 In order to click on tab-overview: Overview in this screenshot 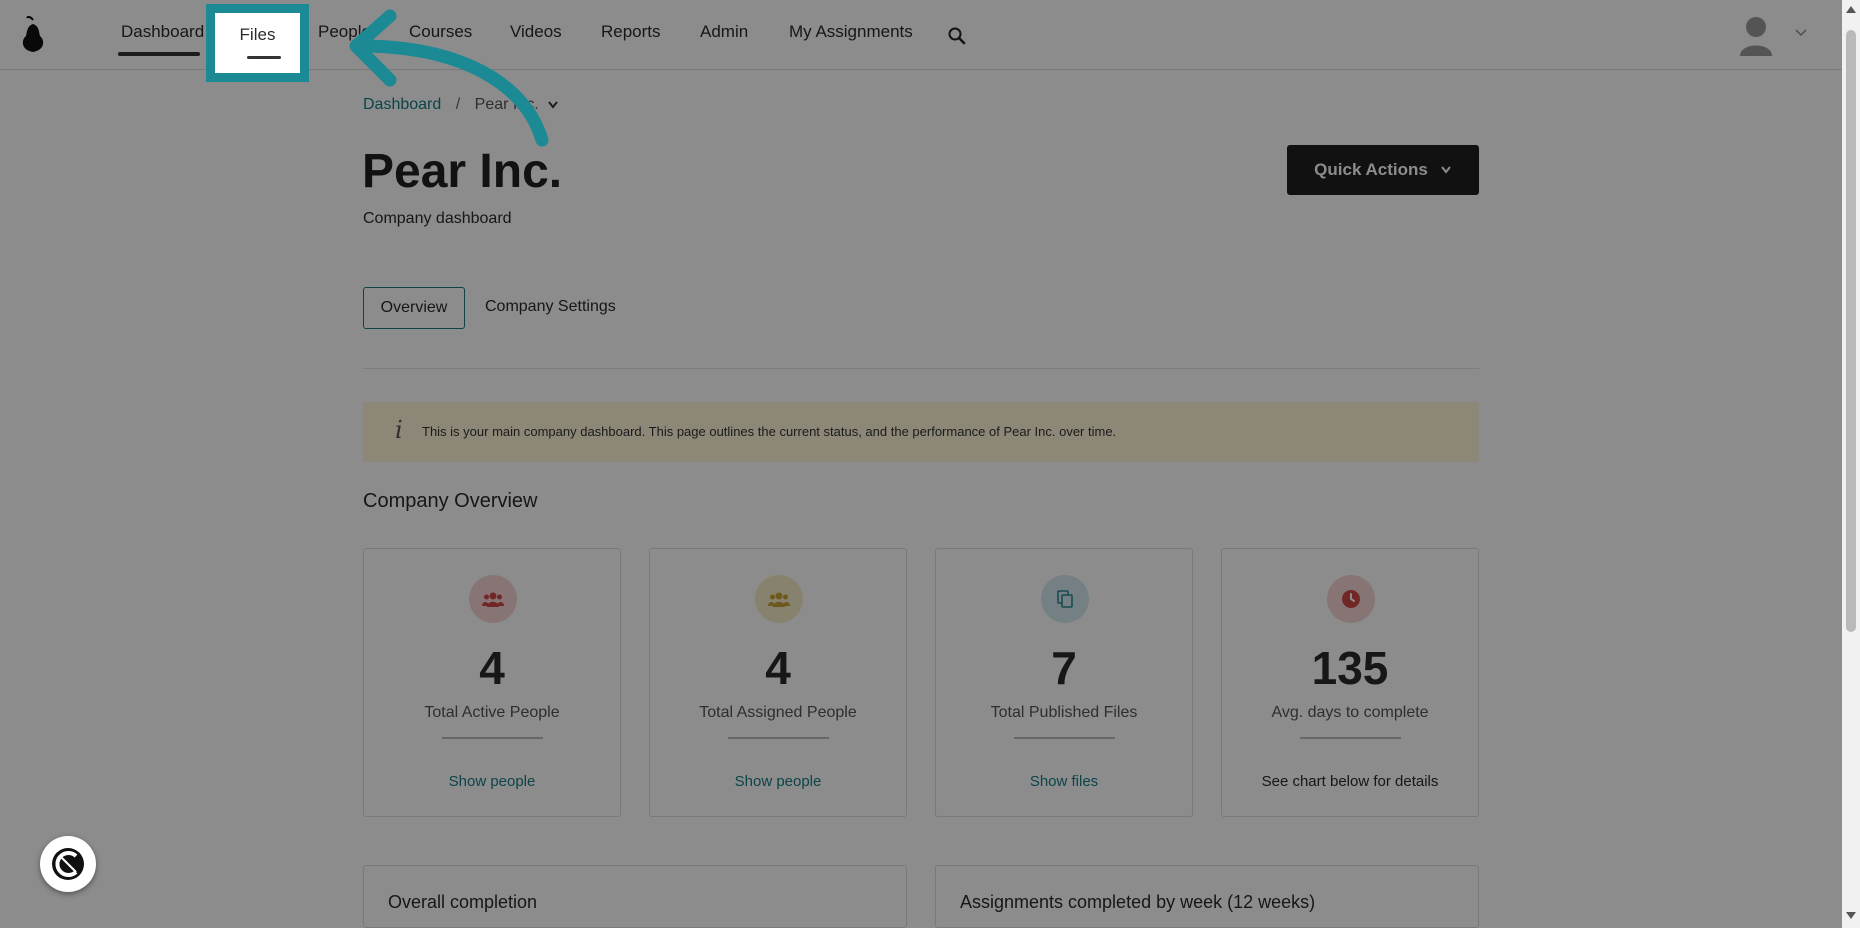, I will do `click(414, 308)`.